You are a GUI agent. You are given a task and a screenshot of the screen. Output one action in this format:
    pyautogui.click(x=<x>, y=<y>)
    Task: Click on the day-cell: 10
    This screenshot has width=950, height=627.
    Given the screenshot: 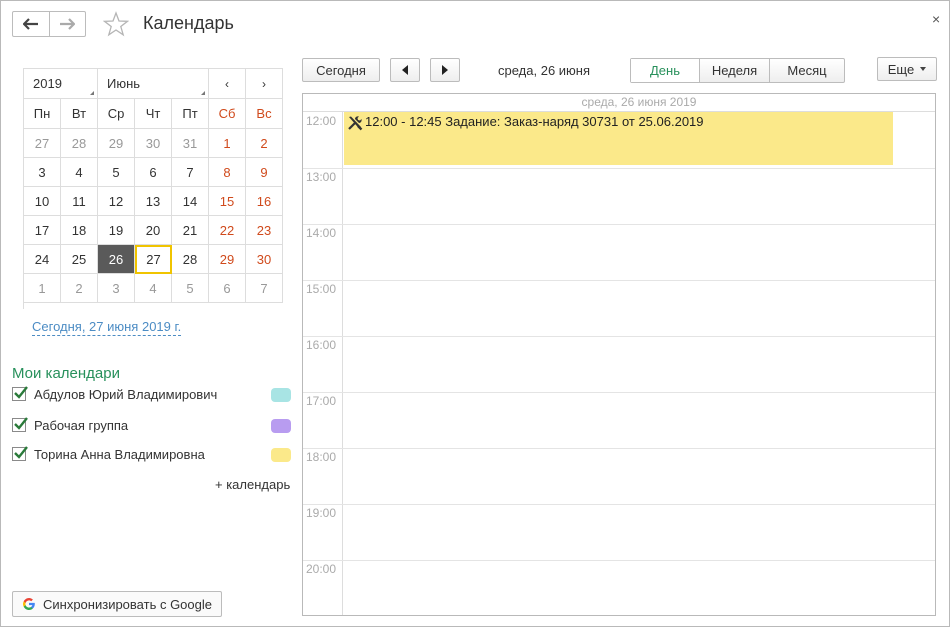 What is the action you would take?
    pyautogui.click(x=42, y=201)
    